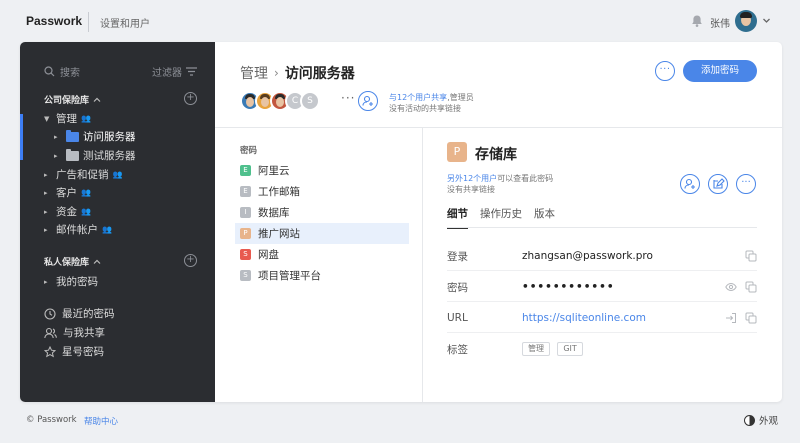  Describe the element at coordinates (425, 108) in the screenshot. I see `share-link-status: 没有活动的共享链接` at that location.